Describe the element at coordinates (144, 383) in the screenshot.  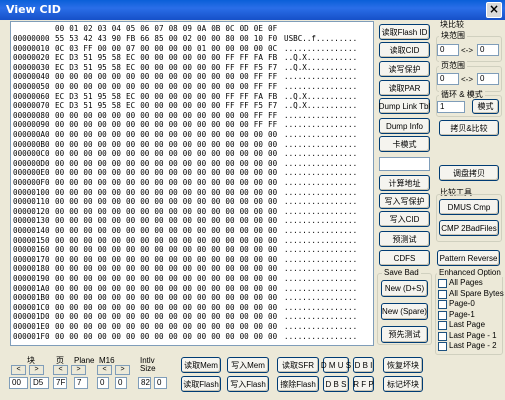
I see `intlv-input: 82` at that location.